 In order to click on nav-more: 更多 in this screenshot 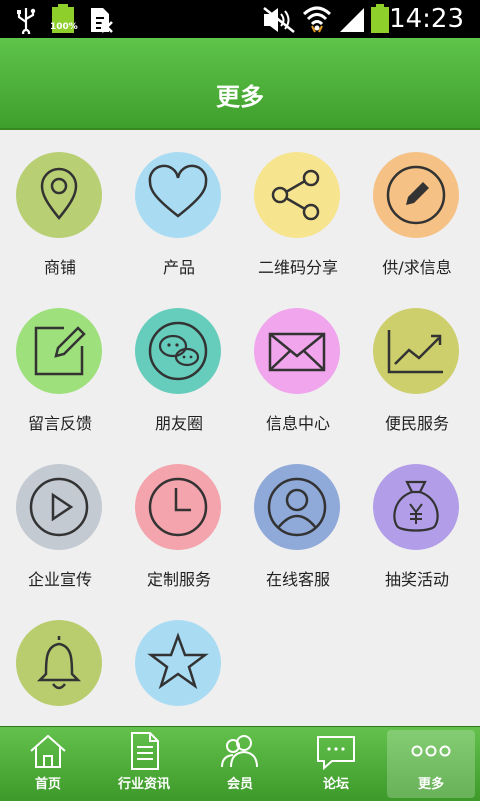, I will do `click(431, 764)`.